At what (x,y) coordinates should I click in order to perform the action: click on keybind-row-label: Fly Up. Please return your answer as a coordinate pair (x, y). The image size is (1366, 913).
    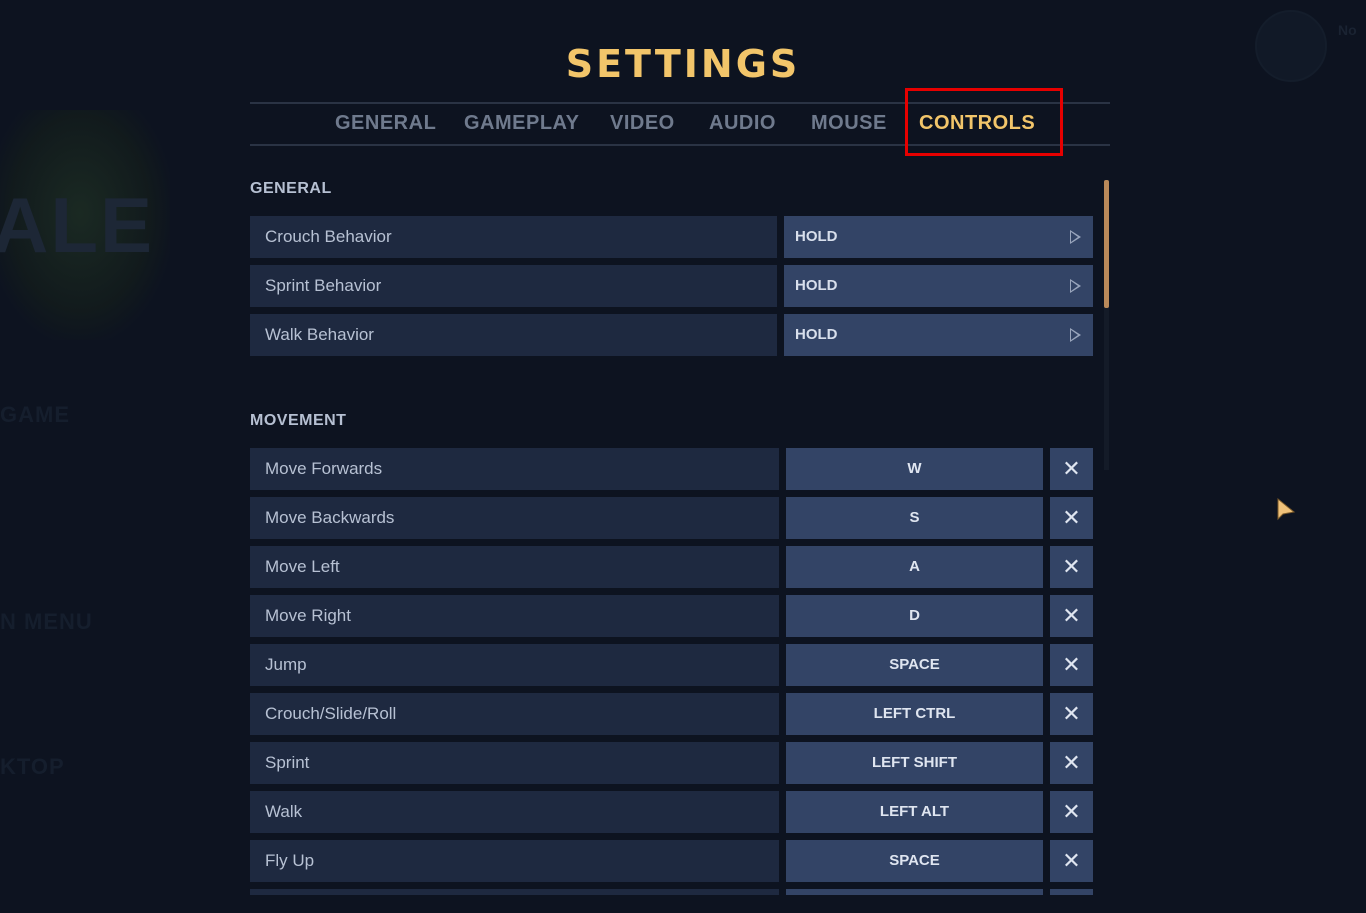
    Looking at the image, I should click on (514, 861).